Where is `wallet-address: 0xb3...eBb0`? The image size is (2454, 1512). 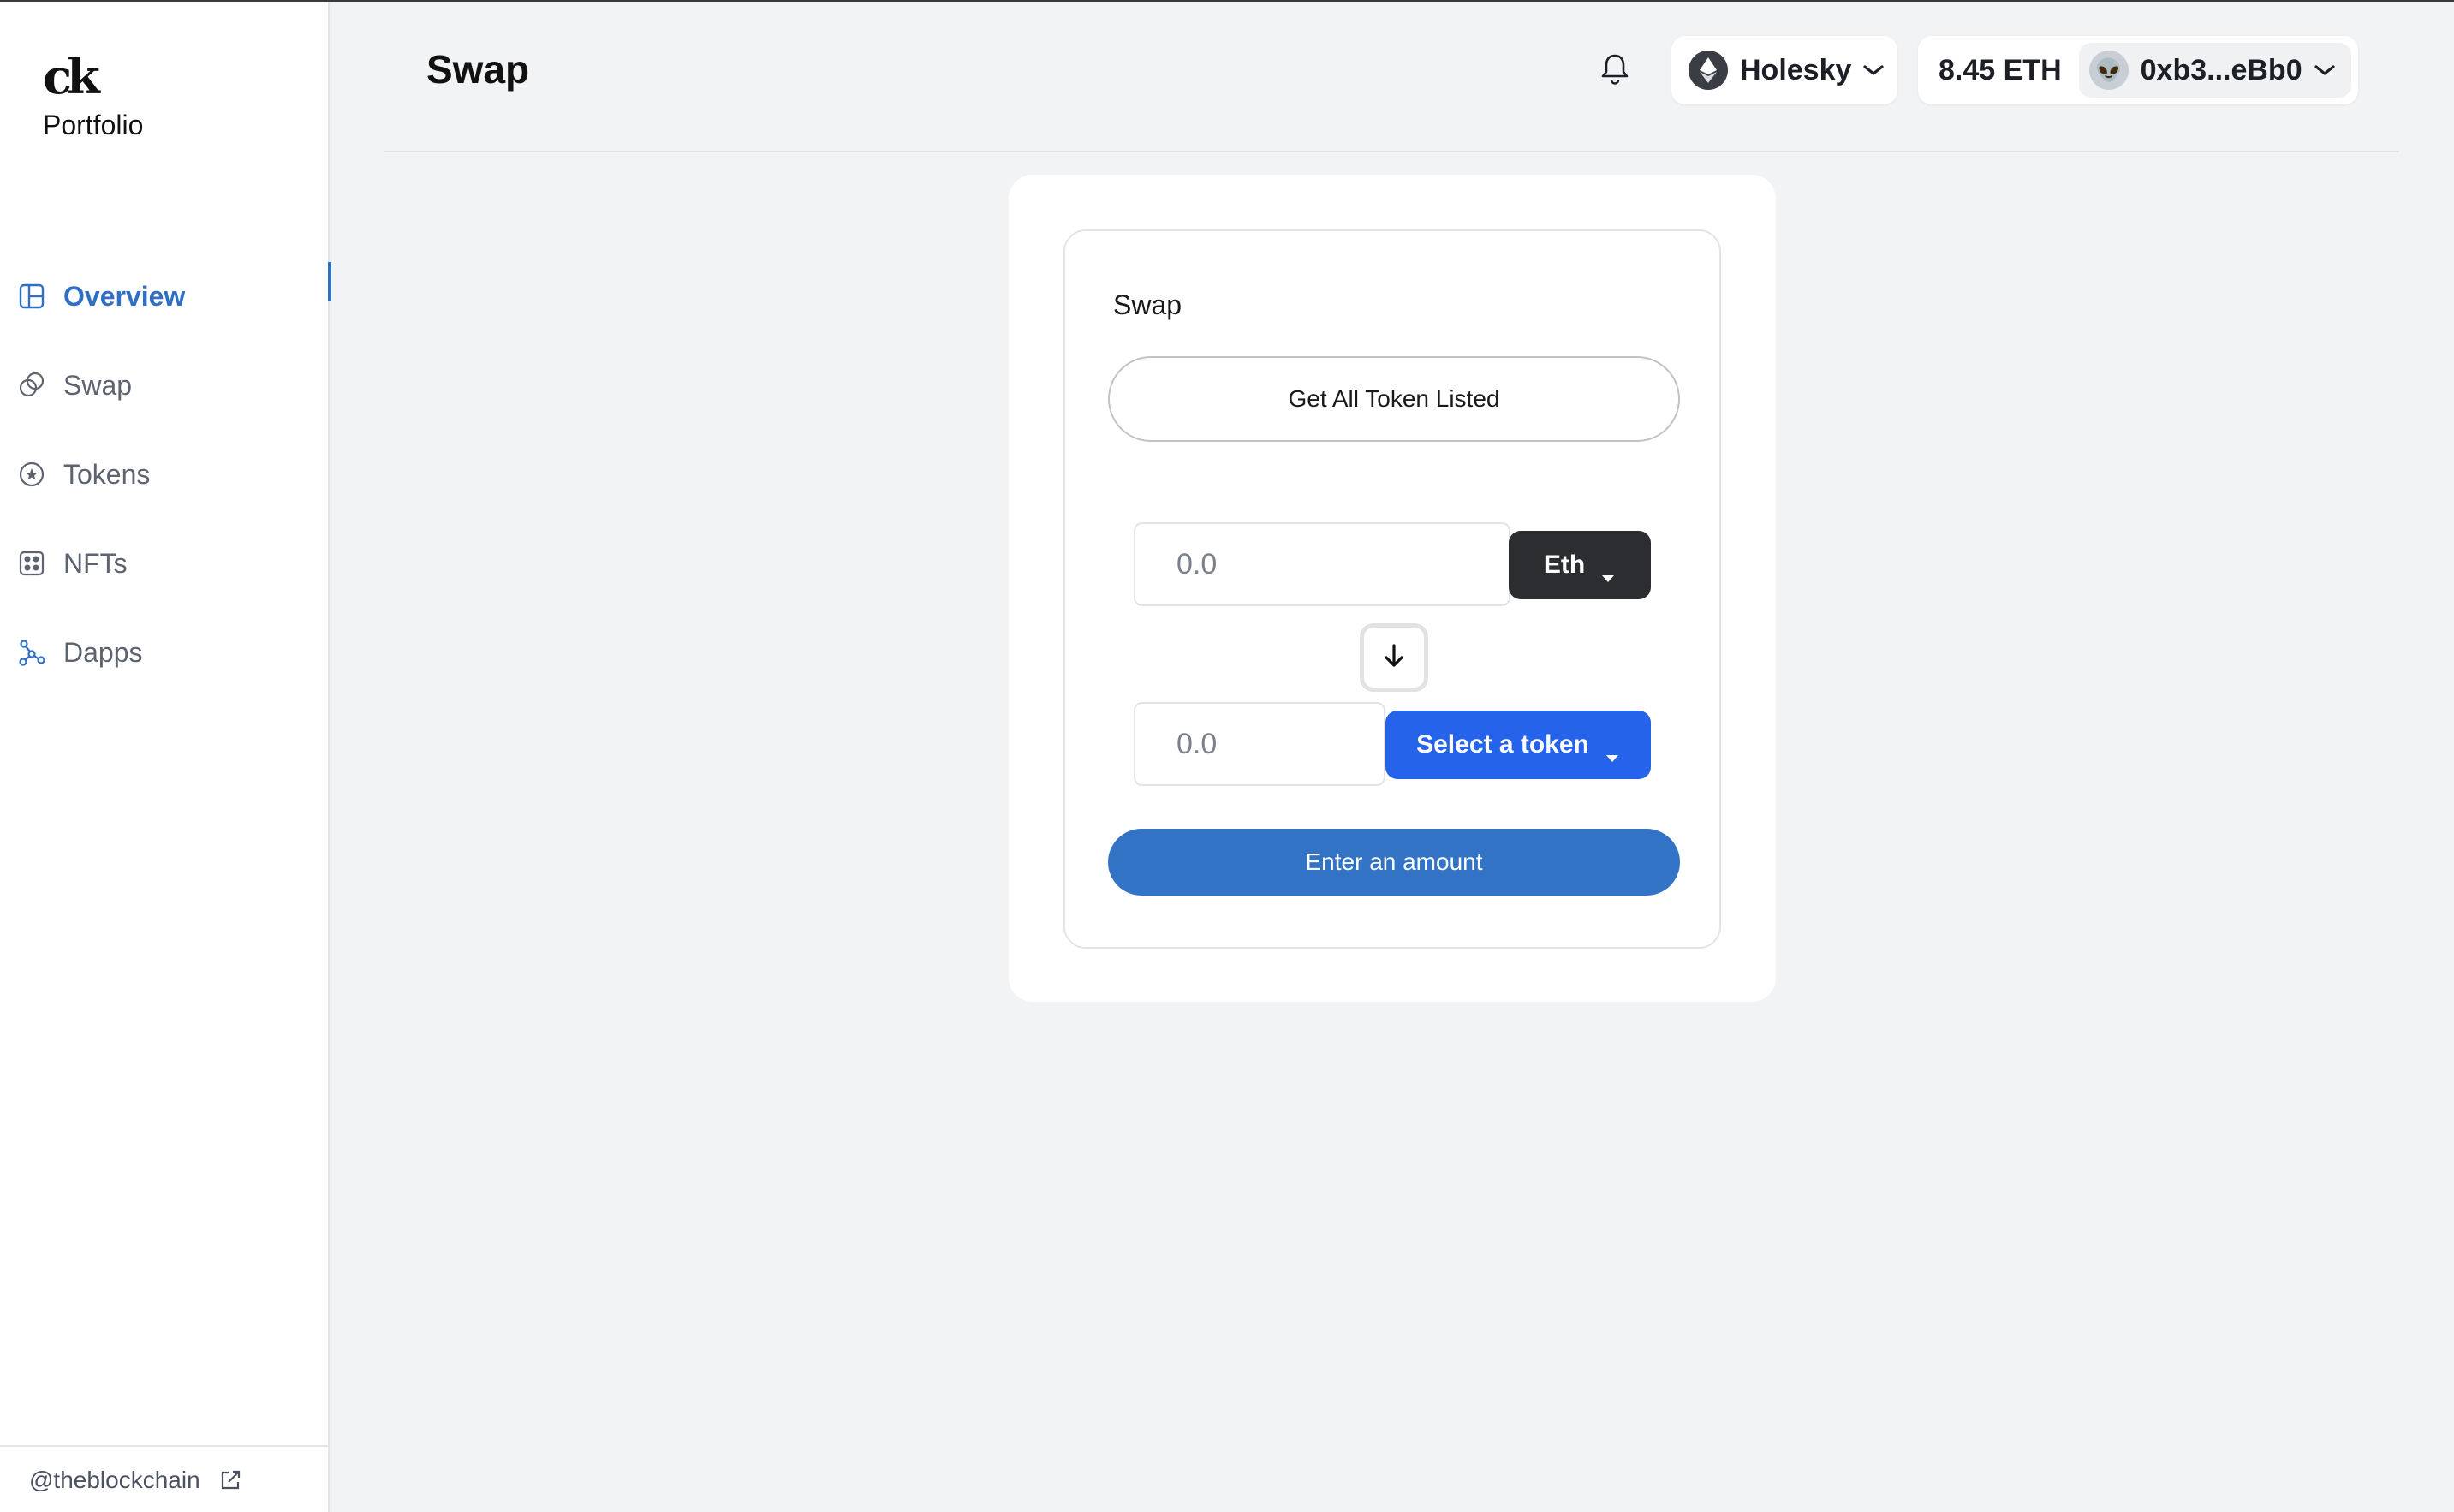 wallet-address: 0xb3...eBb0 is located at coordinates (2221, 69).